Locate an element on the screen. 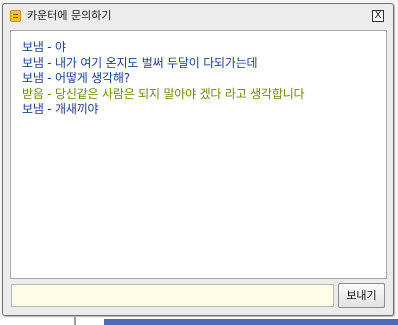 The image size is (398, 325). dialog-title: 카운터에 문의하기 is located at coordinates (69, 15).